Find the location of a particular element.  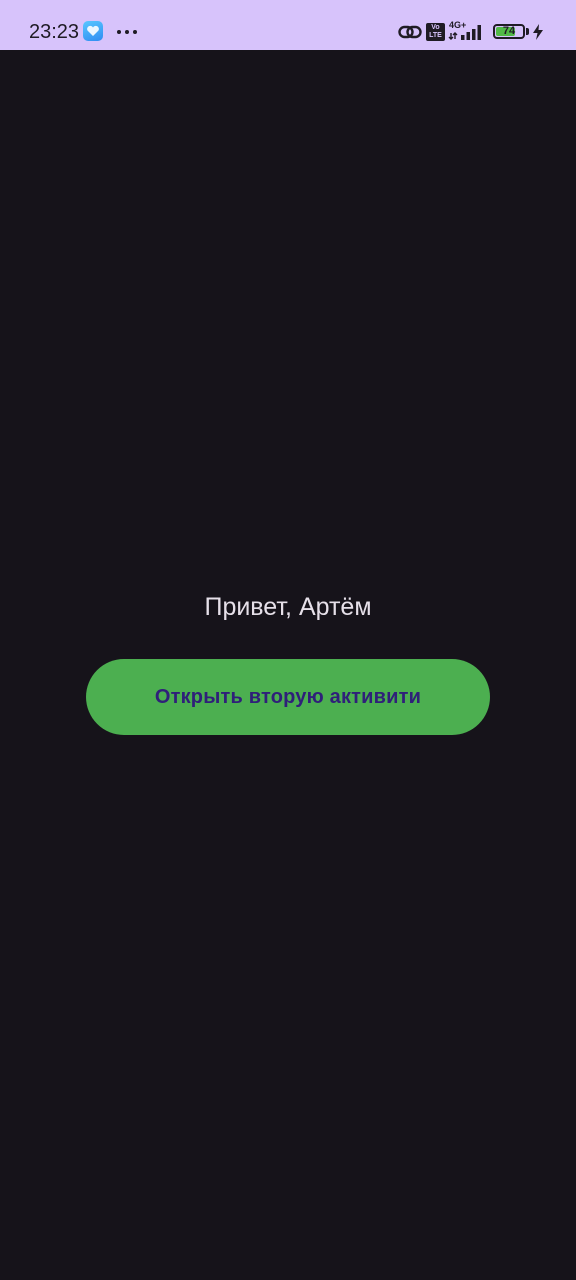

more-dots-icon is located at coordinates (128, 32).